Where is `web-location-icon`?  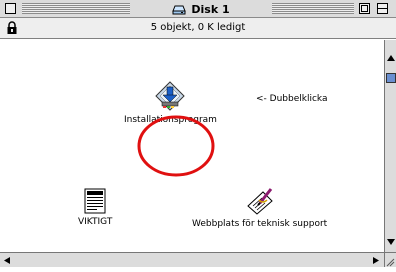
web-location-icon is located at coordinates (259, 201).